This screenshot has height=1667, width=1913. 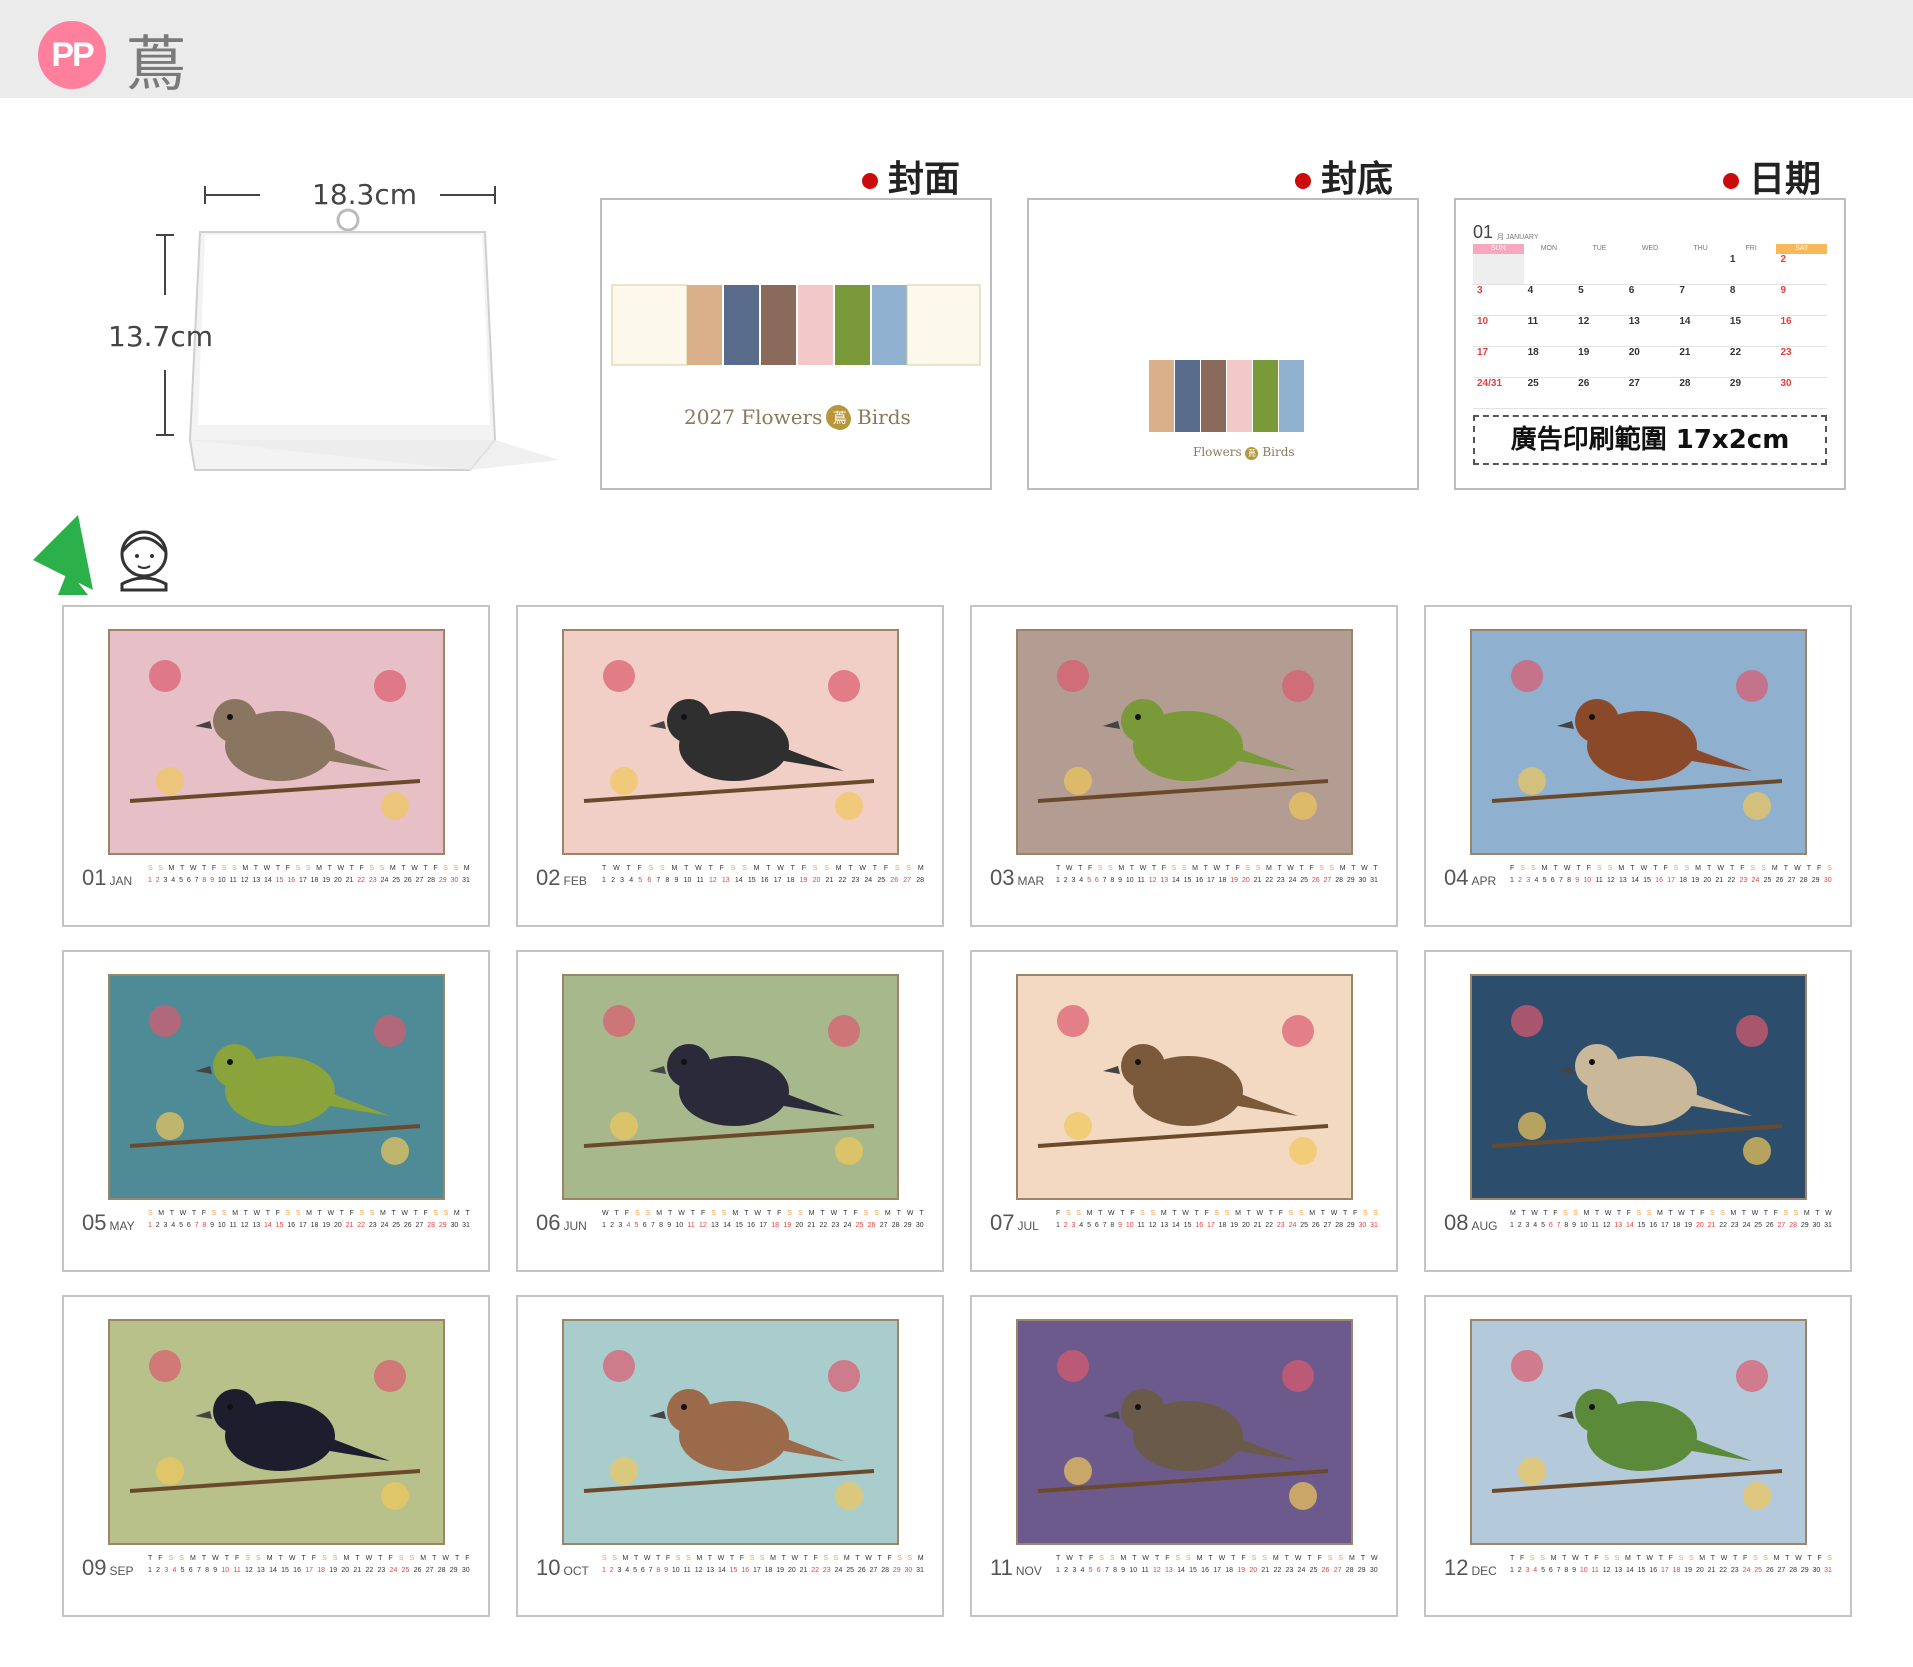 What do you see at coordinates (261, 1570) in the screenshot?
I see `date-number: 13` at bounding box center [261, 1570].